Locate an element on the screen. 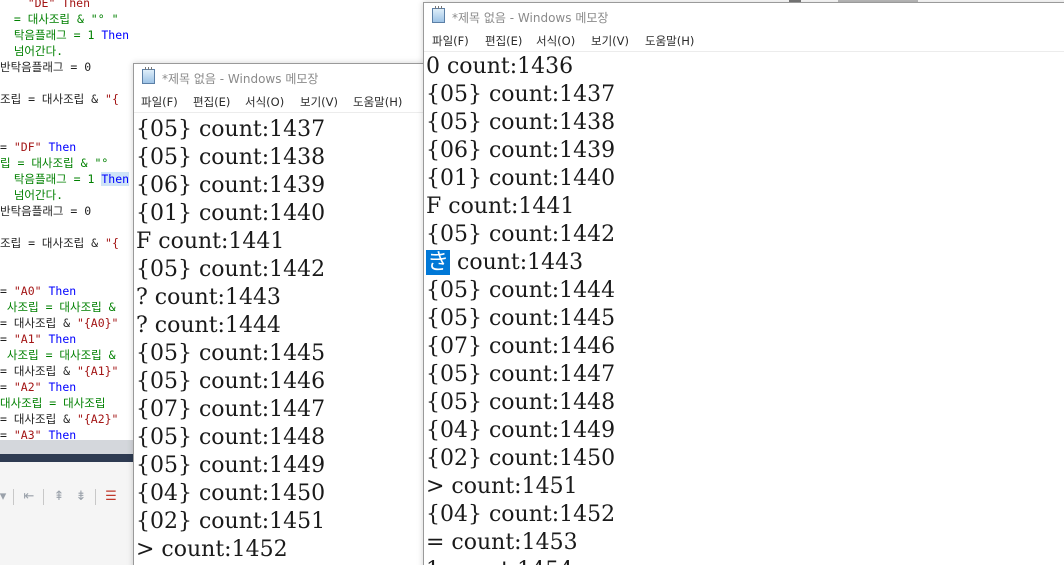 The height and width of the screenshot is (565, 1064). text-line: ? count:1443 is located at coordinates (208, 297).